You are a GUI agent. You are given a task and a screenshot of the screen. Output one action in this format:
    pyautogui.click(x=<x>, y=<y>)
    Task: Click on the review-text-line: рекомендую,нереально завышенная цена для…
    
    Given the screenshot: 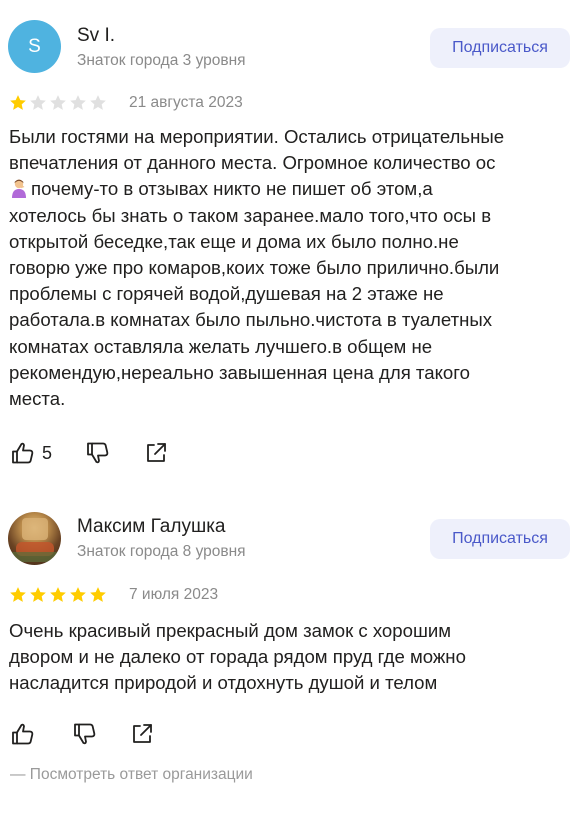 What is the action you would take?
    pyautogui.click(x=239, y=372)
    